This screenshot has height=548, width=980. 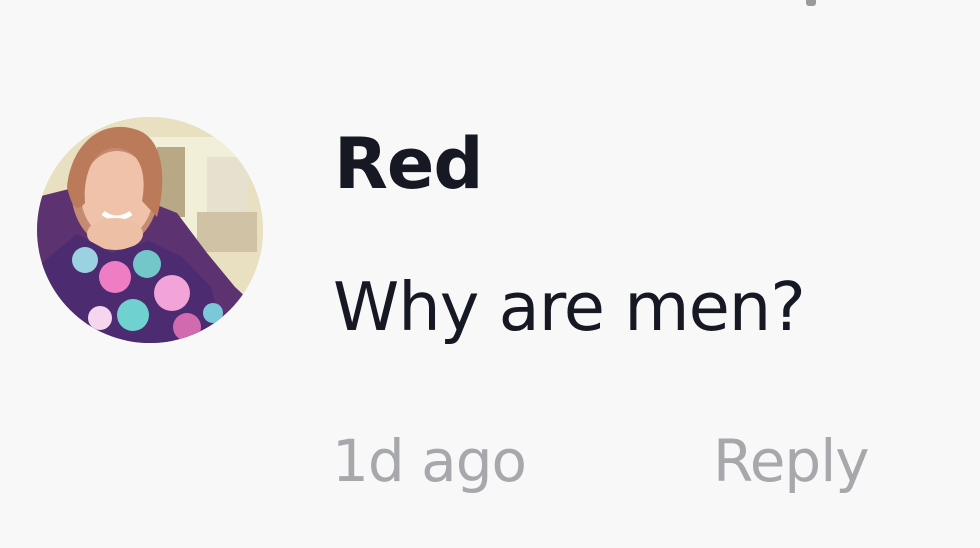 I want to click on profile-photo-icon, so click(x=150, y=230).